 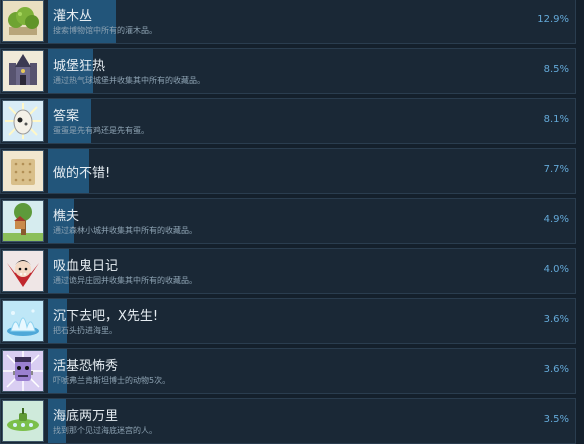 What do you see at coordinates (66, 216) in the screenshot?
I see `achievement-title: 樵夫` at bounding box center [66, 216].